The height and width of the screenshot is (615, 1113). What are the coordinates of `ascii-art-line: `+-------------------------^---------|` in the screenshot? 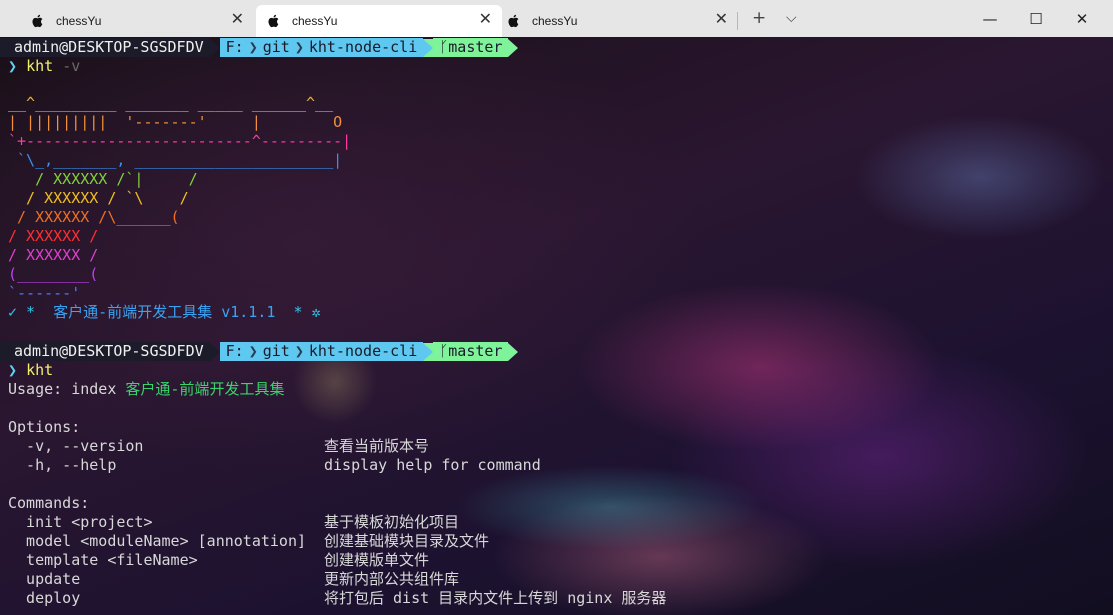 It's located at (180, 141).